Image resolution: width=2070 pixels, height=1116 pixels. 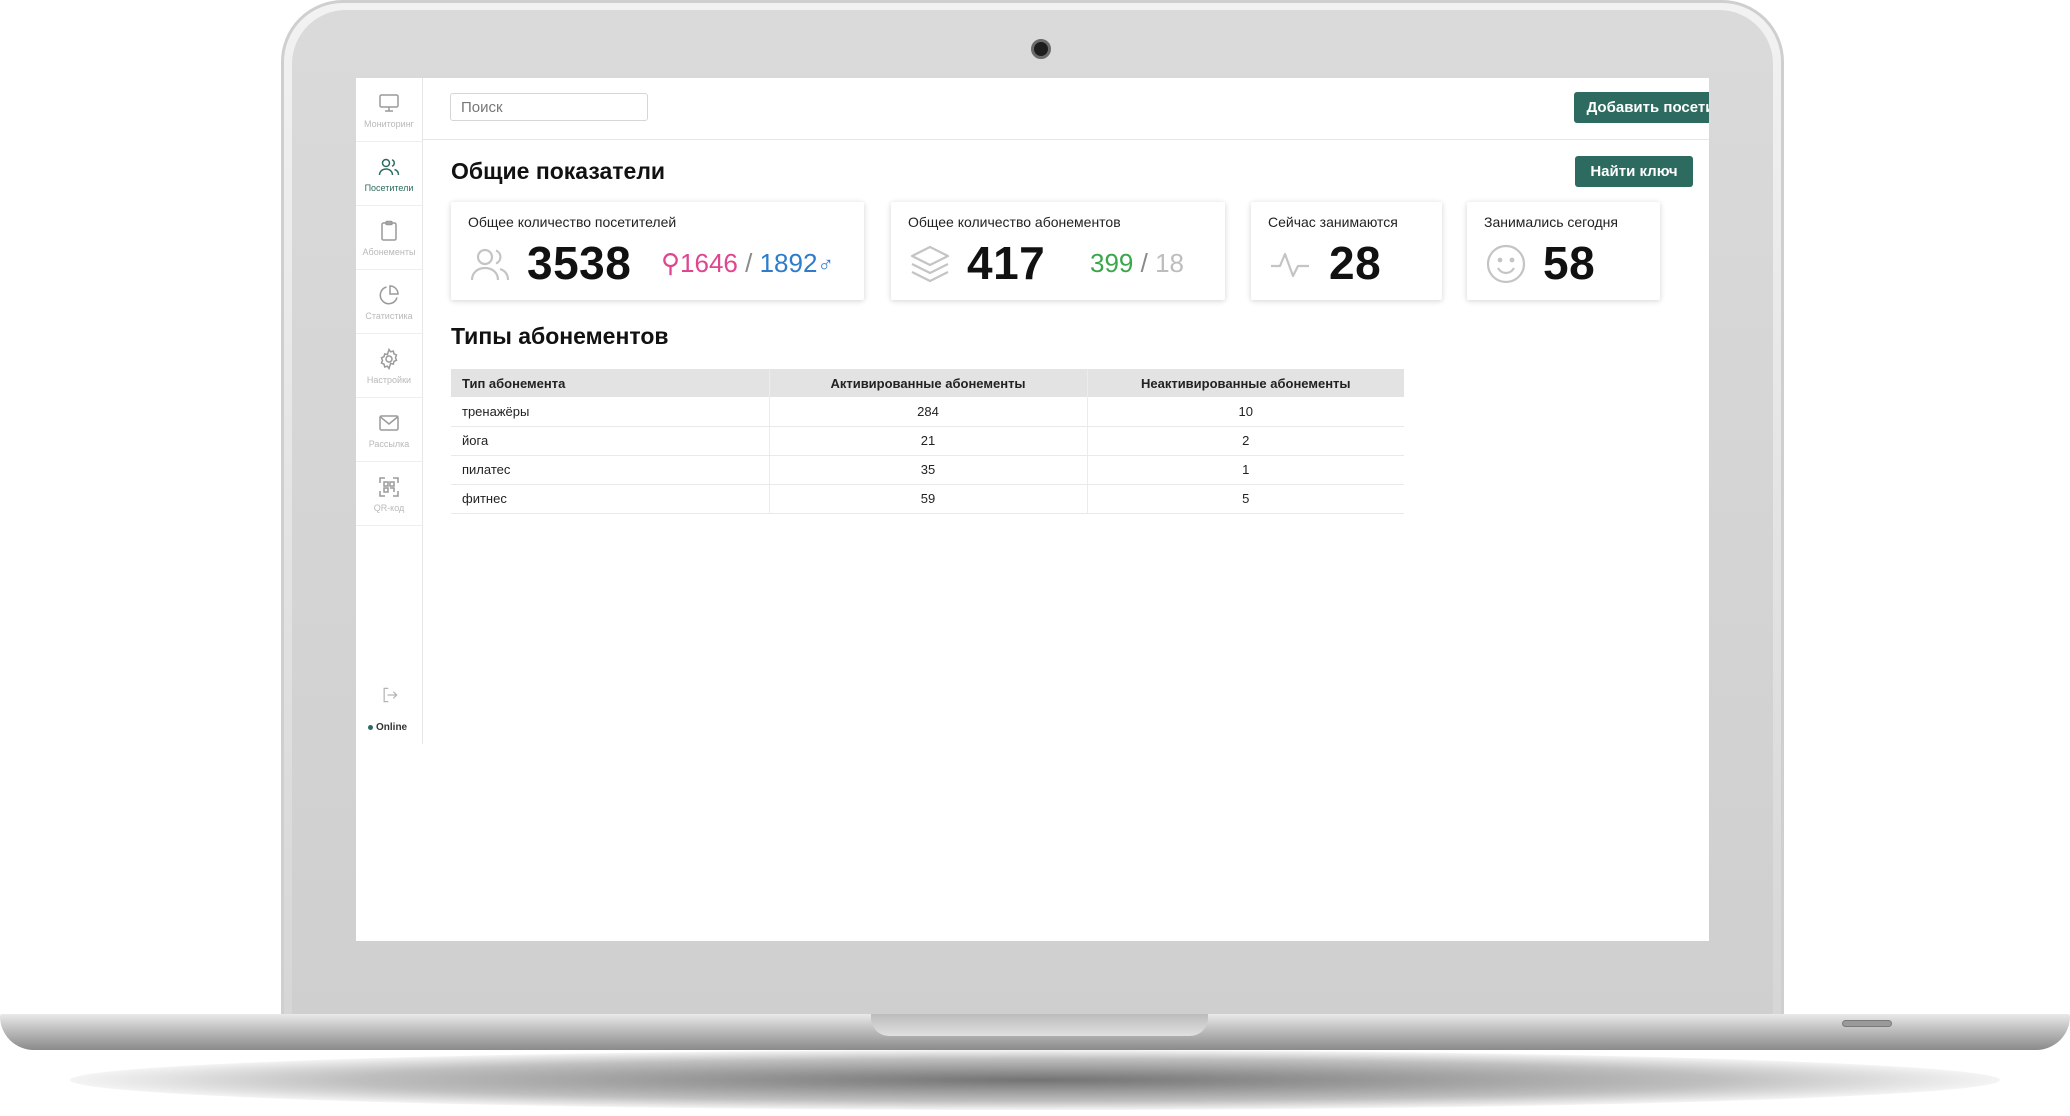 What do you see at coordinates (788, 263) in the screenshot?
I see `male-count: 1892` at bounding box center [788, 263].